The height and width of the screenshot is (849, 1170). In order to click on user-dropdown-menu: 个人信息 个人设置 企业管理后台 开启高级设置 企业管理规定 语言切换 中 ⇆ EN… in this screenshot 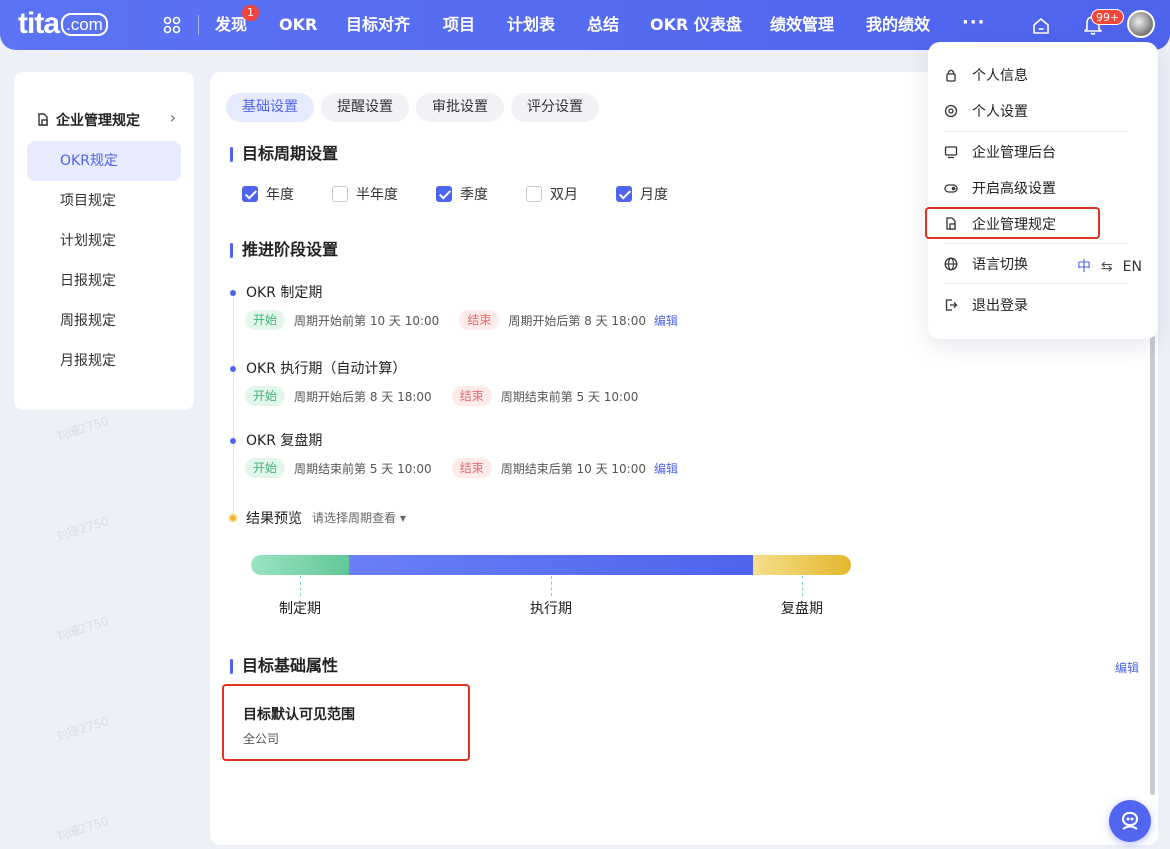, I will do `click(1041, 190)`.